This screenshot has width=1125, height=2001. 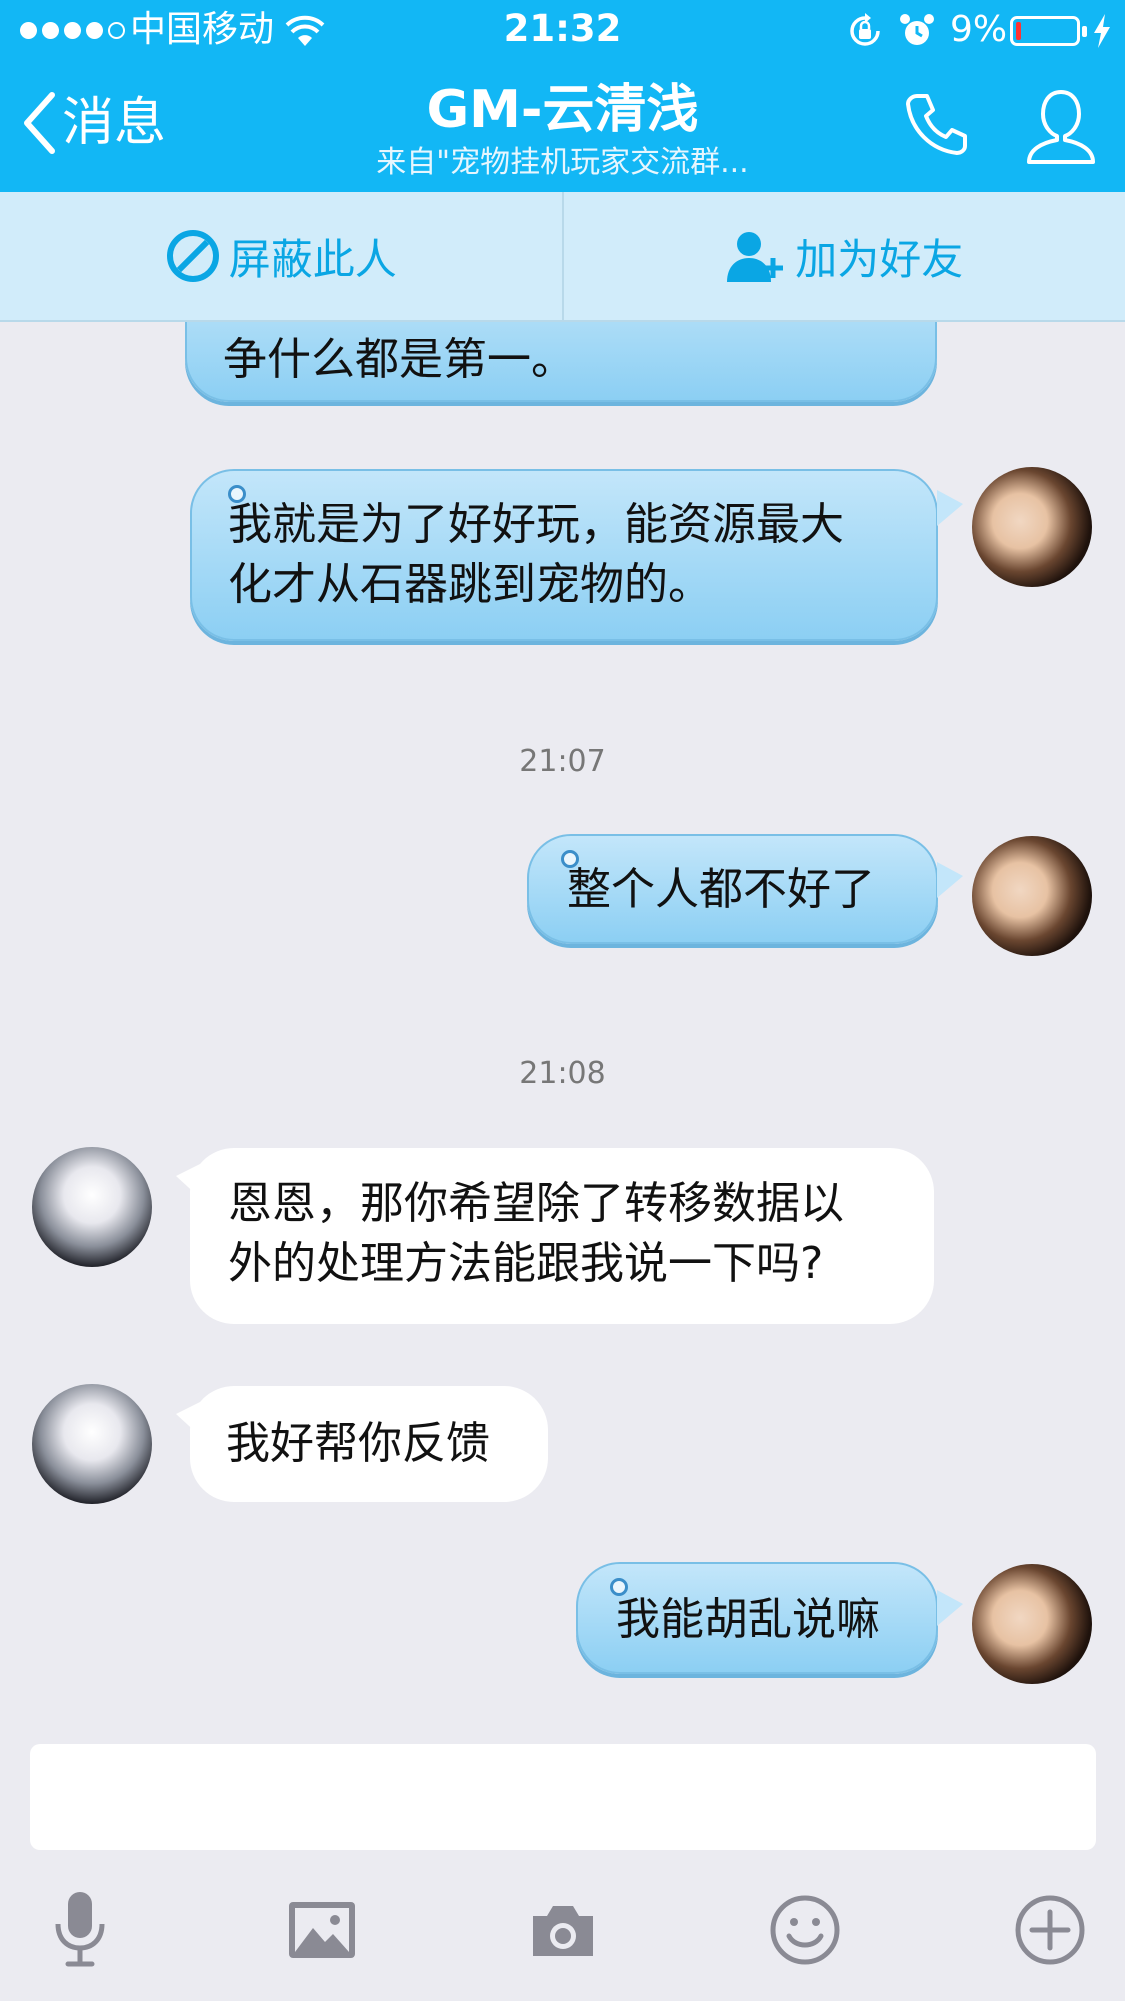 What do you see at coordinates (563, 1797) in the screenshot?
I see `message-input` at bounding box center [563, 1797].